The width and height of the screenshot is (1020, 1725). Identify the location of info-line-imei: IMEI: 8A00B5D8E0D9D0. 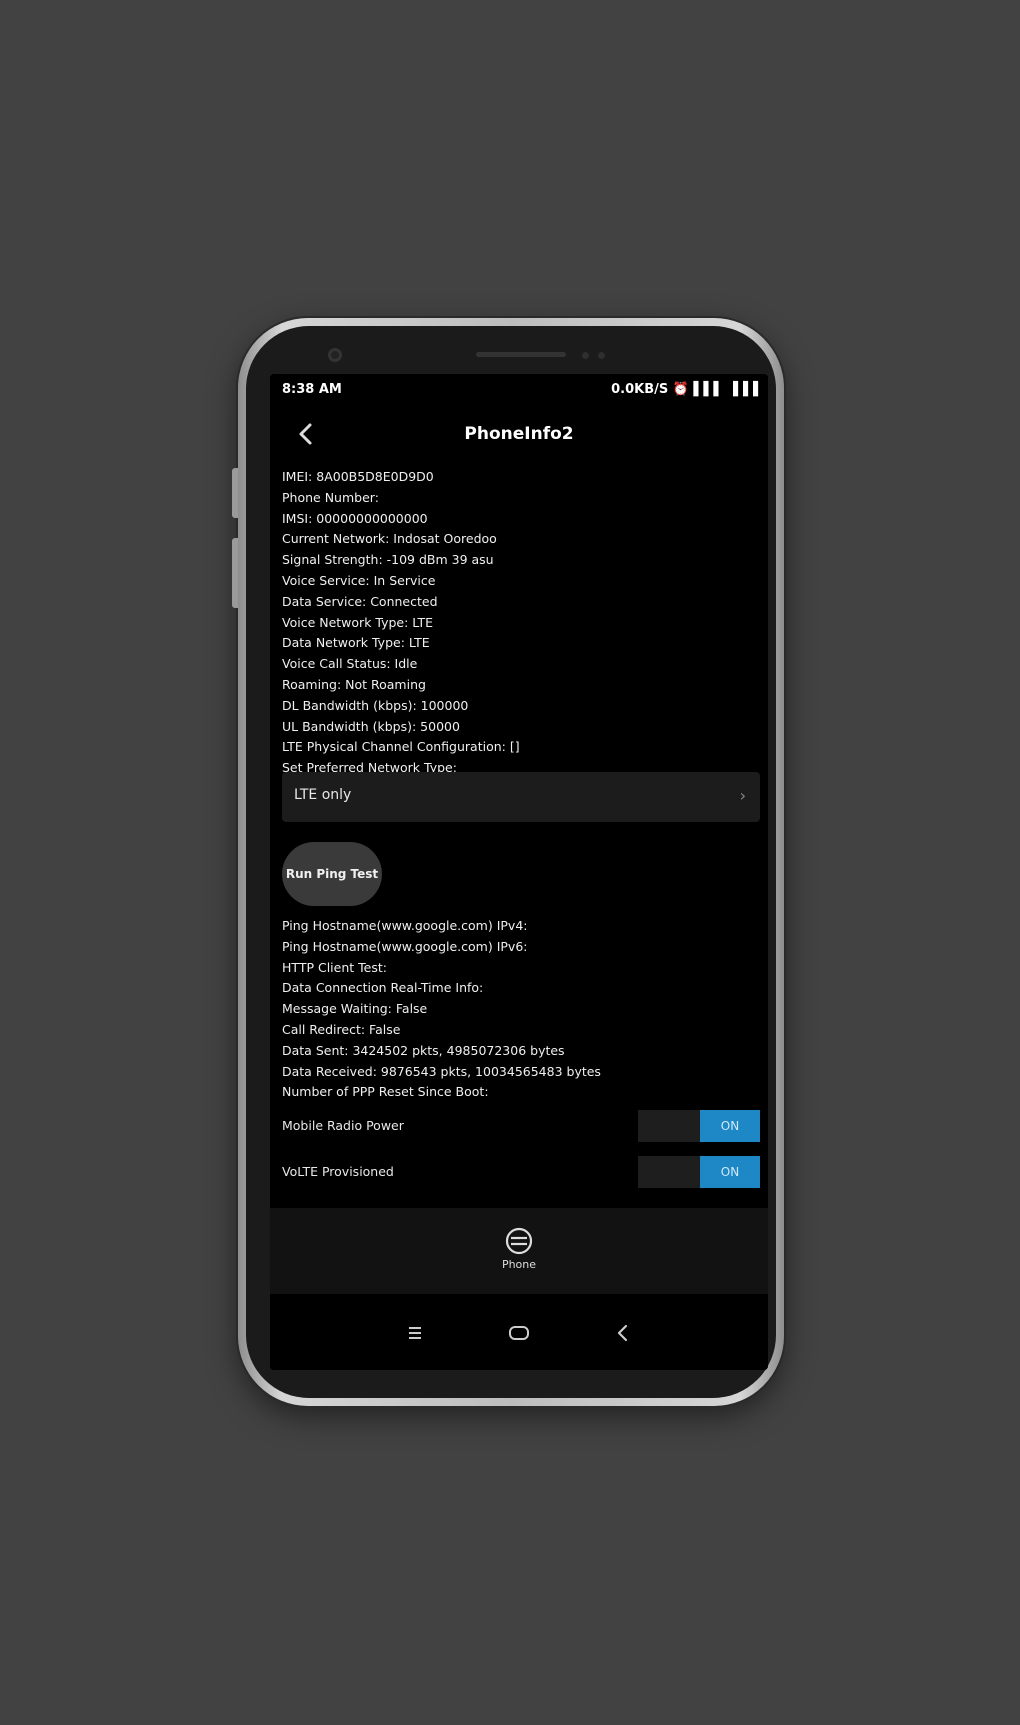
(358, 476).